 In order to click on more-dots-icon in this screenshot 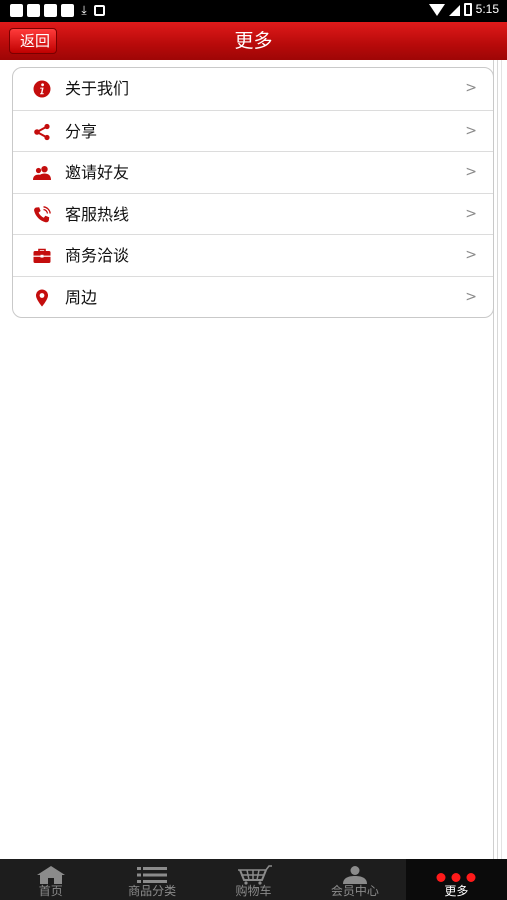, I will do `click(456, 877)`.